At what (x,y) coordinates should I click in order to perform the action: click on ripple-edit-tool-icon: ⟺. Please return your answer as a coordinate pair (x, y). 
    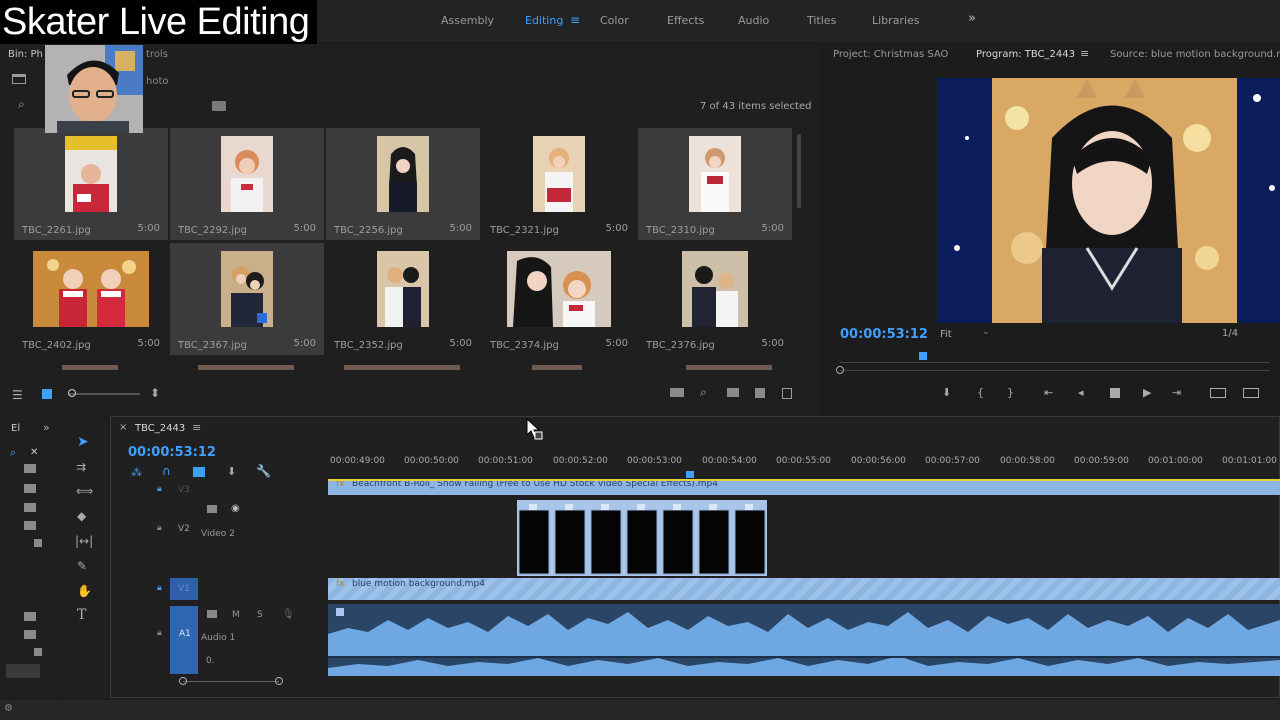
    Looking at the image, I should click on (84, 491).